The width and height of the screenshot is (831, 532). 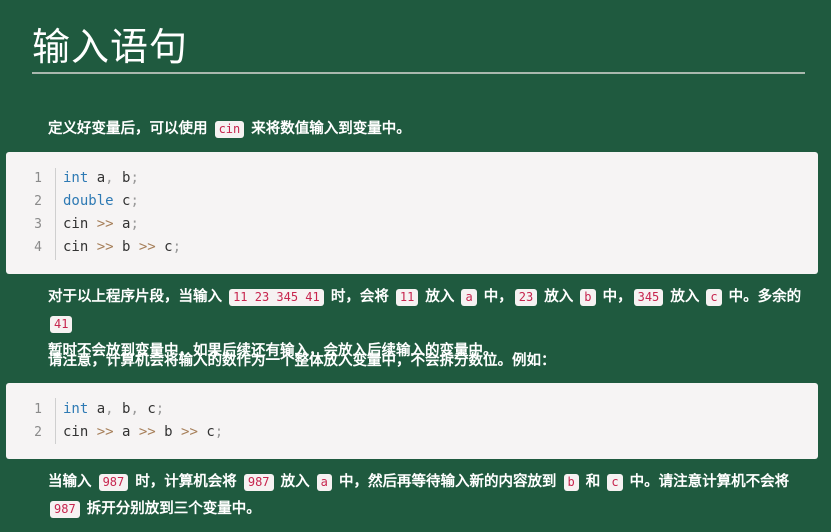 What do you see at coordinates (418, 73) in the screenshot?
I see `title-divider` at bounding box center [418, 73].